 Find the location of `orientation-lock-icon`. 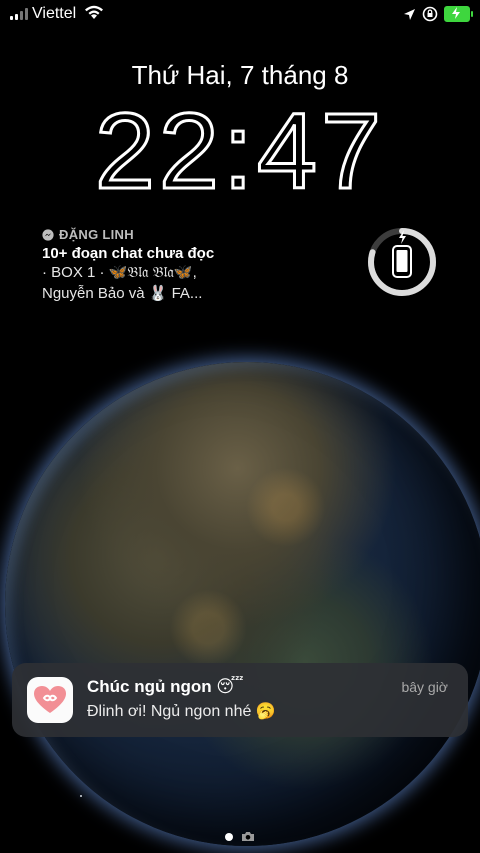

orientation-lock-icon is located at coordinates (430, 14).